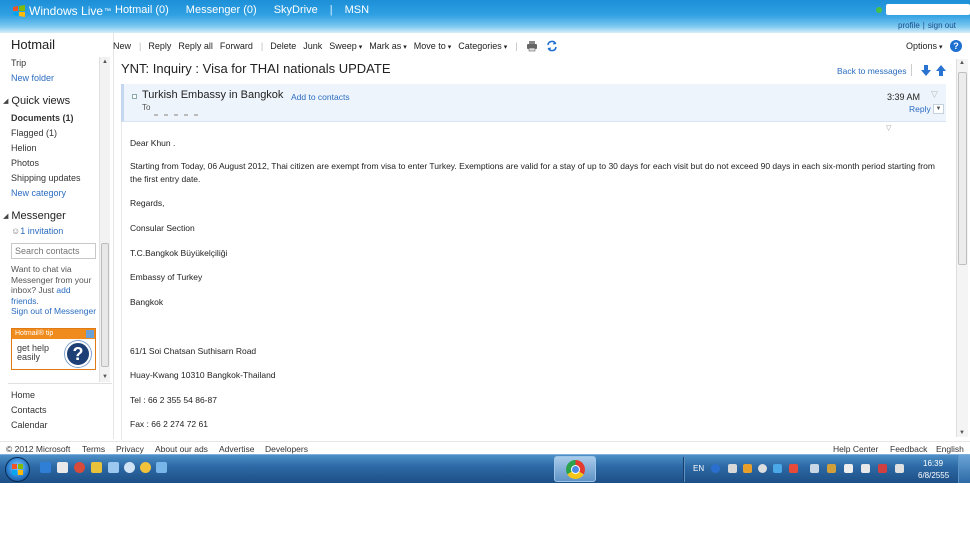 Image resolution: width=970 pixels, height=545 pixels. What do you see at coordinates (46, 178) in the screenshot?
I see `quick-view-shipping-updates: Shipping updates` at bounding box center [46, 178].